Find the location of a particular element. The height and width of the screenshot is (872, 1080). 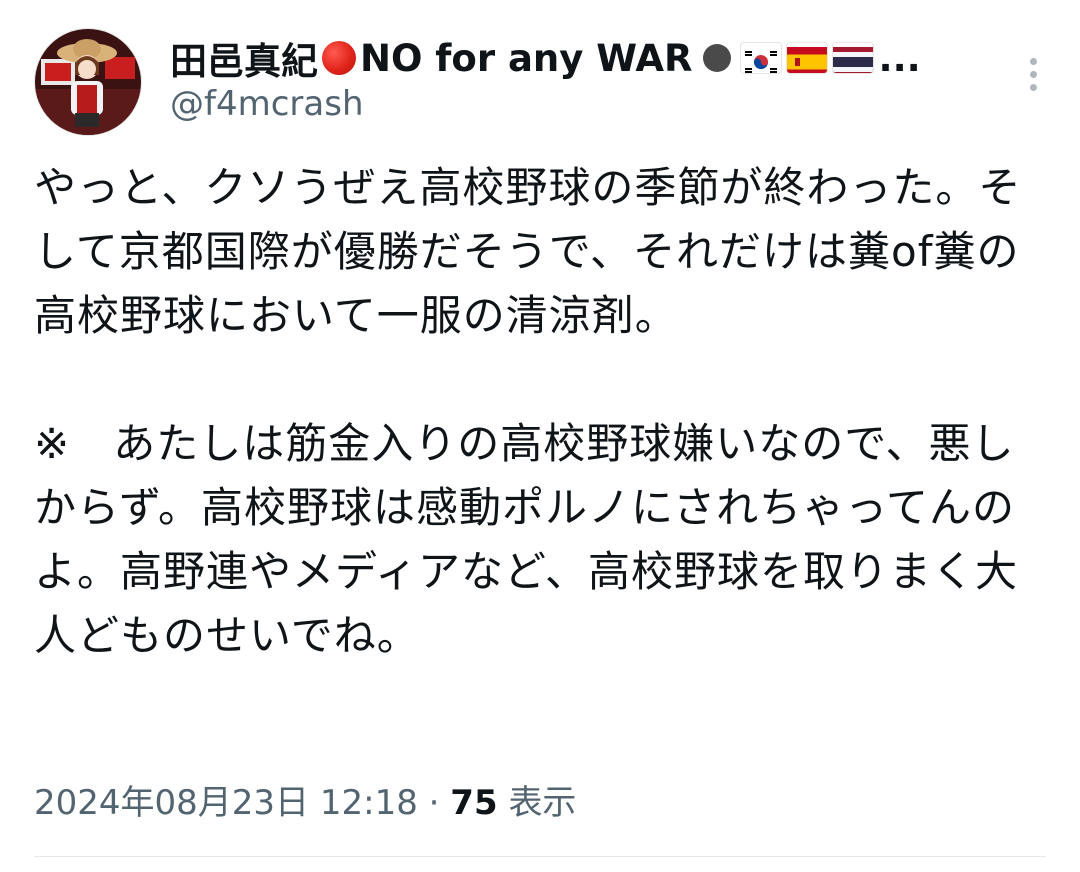

divider is located at coordinates (540, 856).